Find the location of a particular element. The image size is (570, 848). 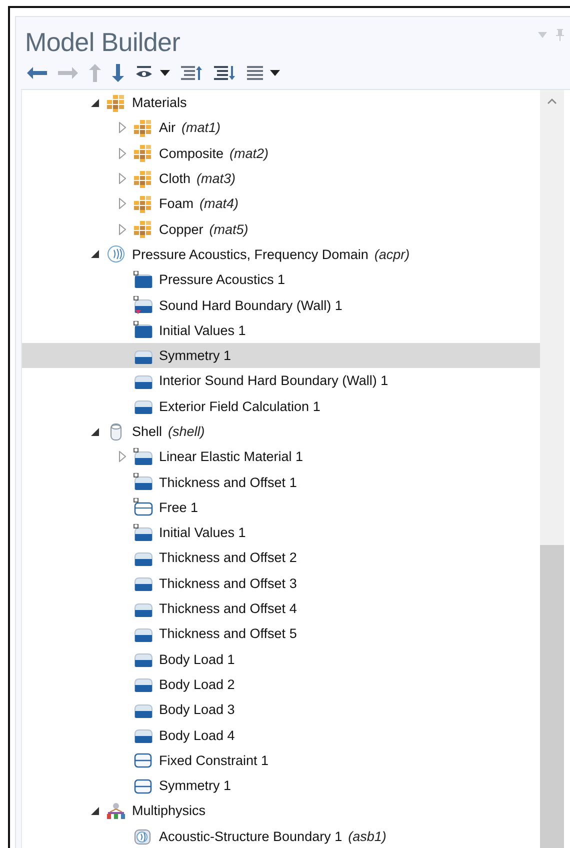

node-tag: (mat3) is located at coordinates (216, 178).